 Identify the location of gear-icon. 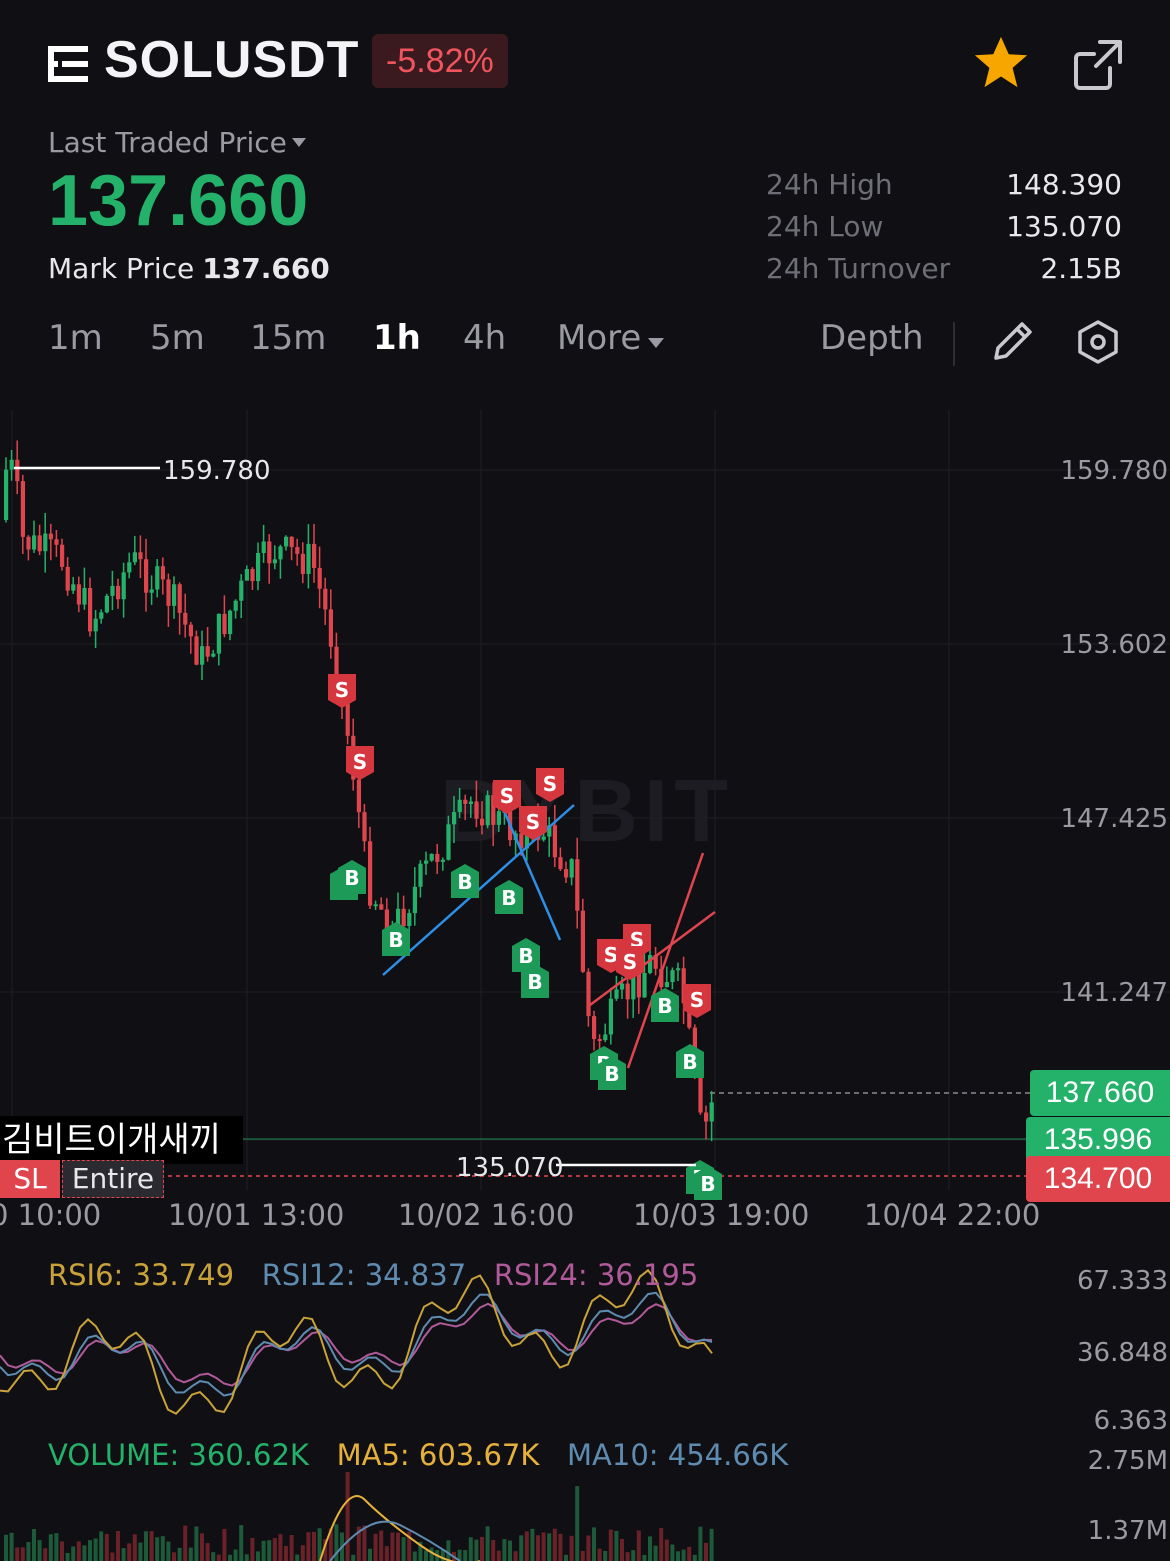
(1098, 342).